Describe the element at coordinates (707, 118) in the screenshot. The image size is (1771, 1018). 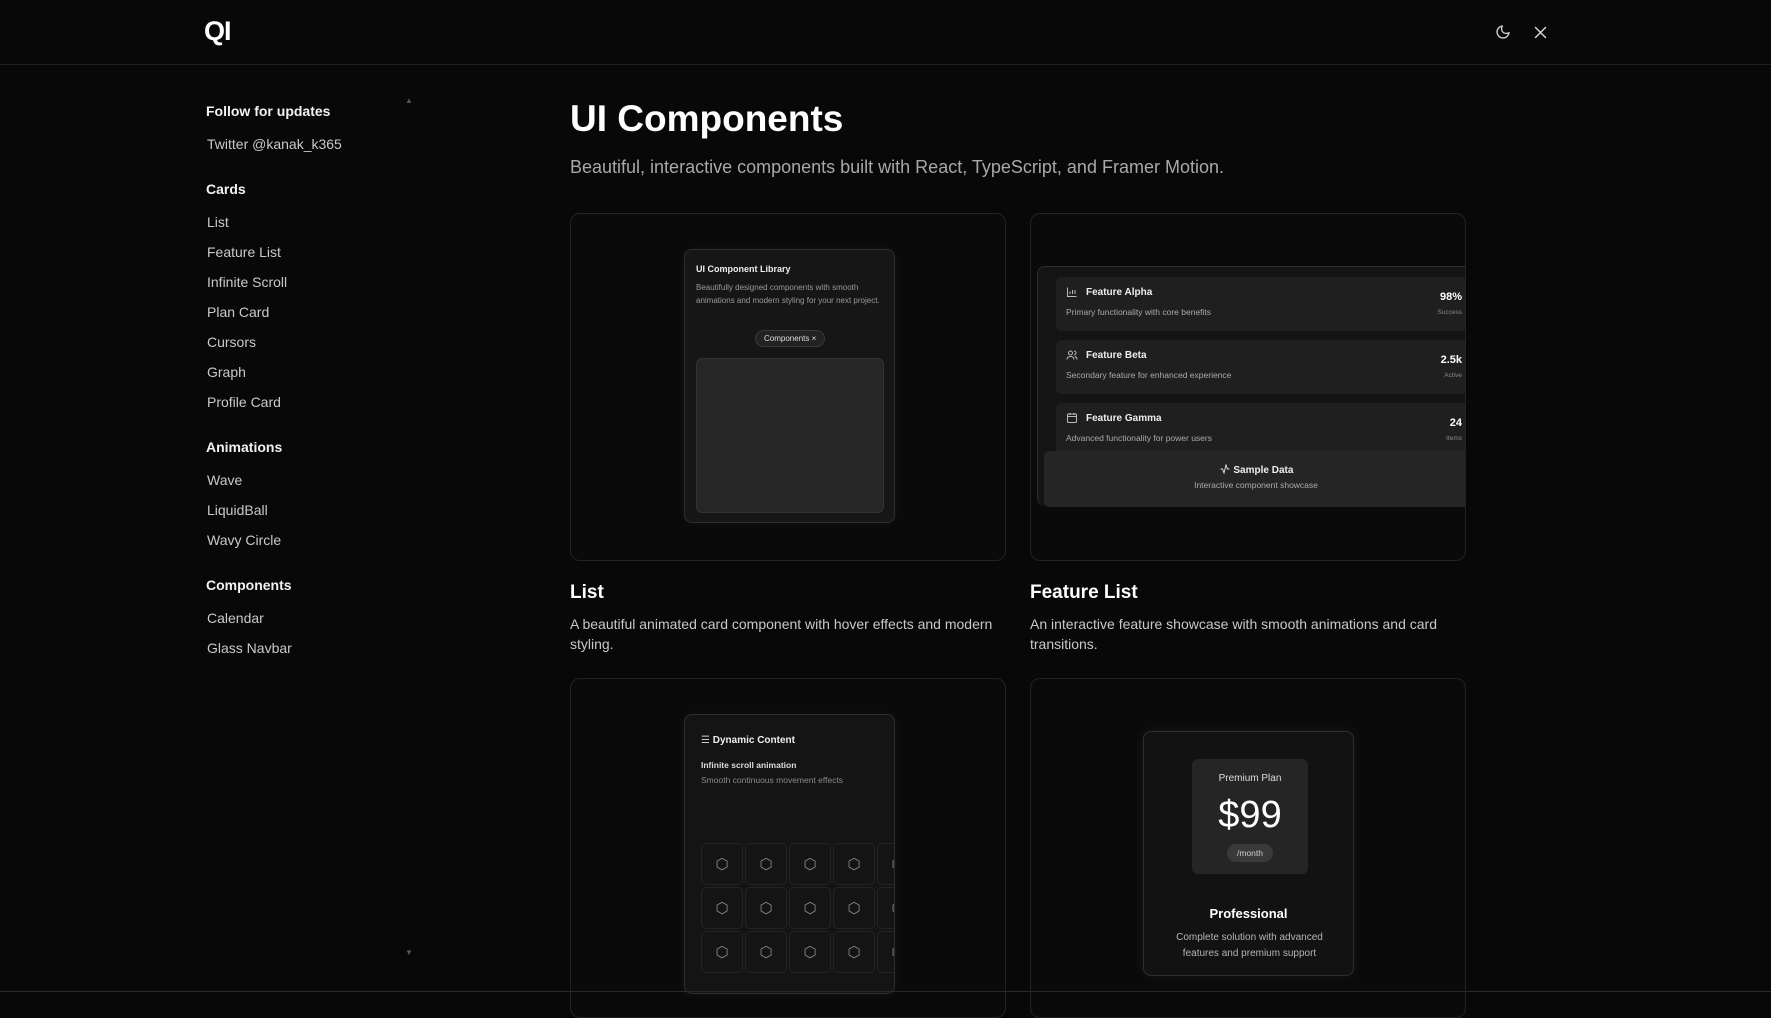
I see `page-title: UI Components` at that location.